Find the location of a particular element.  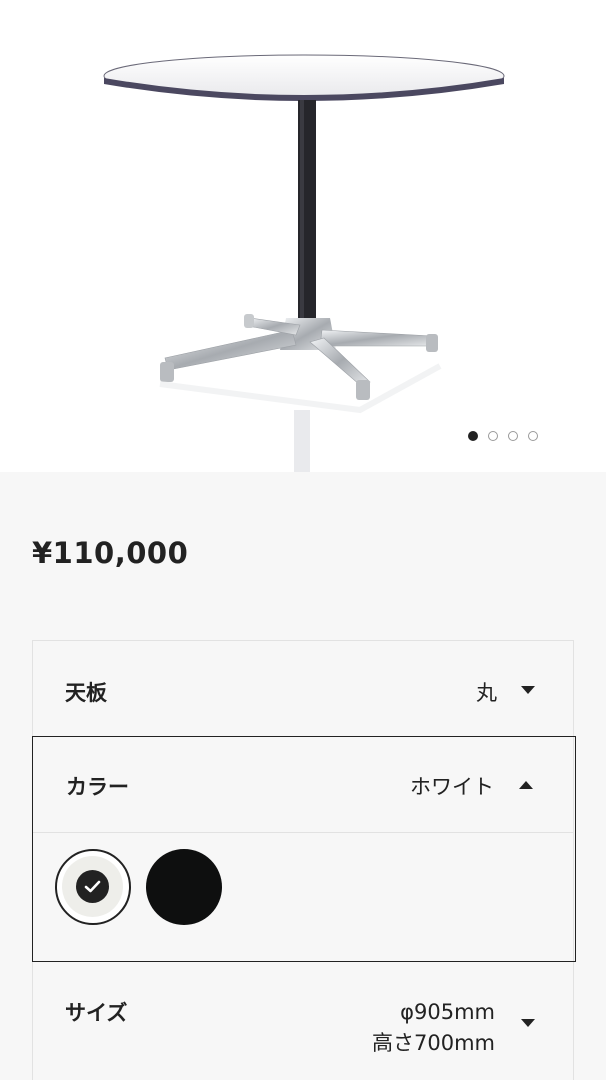

option-size-dropdown: サイズ φ905mm 高さ700mm is located at coordinates (304, 1021).